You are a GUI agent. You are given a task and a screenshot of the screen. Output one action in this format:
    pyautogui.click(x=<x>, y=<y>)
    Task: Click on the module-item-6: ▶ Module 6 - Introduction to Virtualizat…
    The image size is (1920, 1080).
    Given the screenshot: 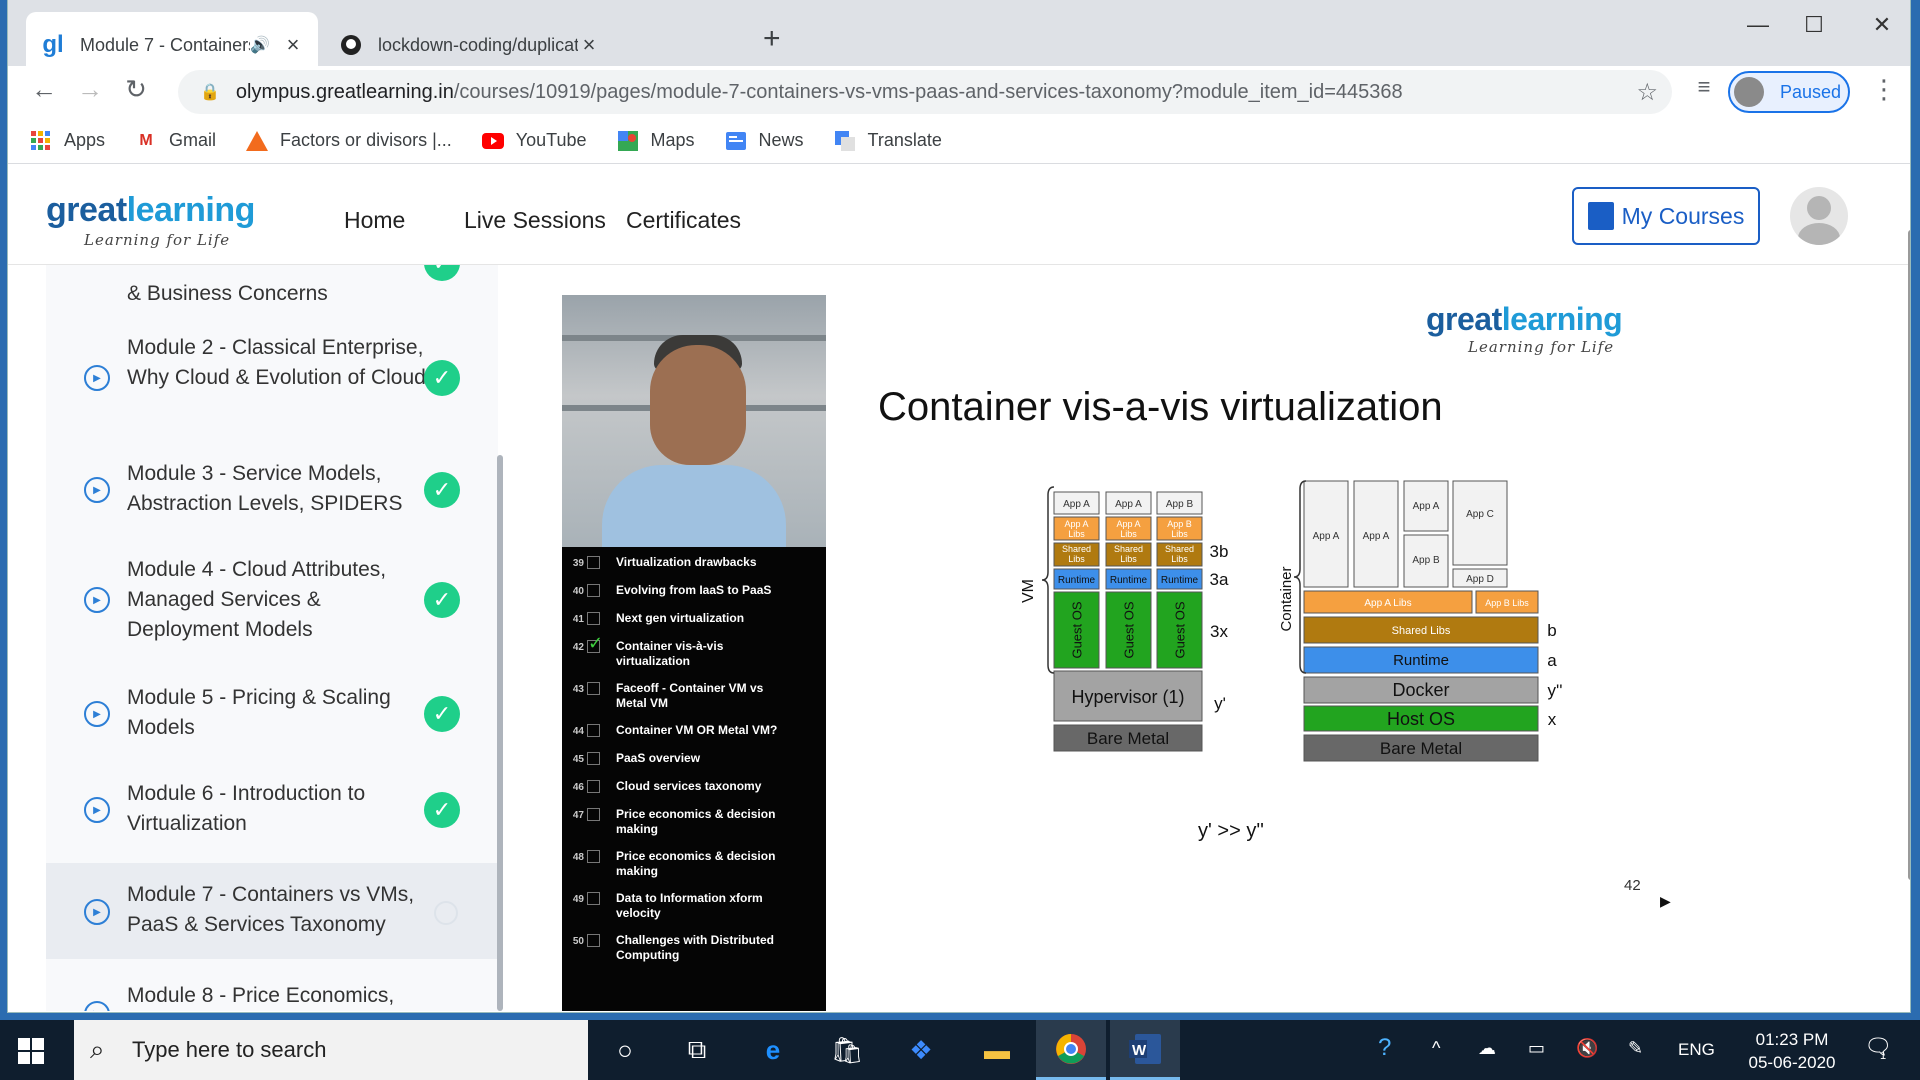 What is the action you would take?
    pyautogui.click(x=272, y=809)
    